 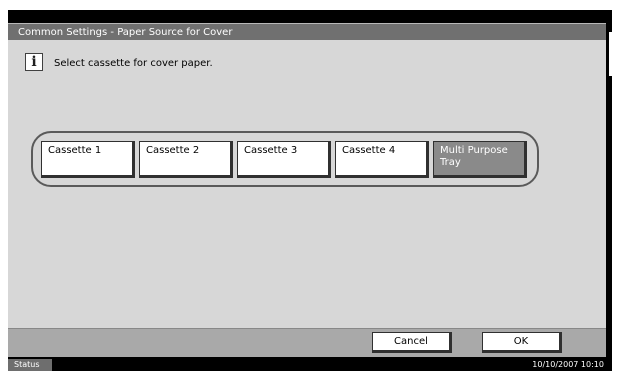 What do you see at coordinates (307, 342) in the screenshot?
I see `action-bar: Cancel OK` at bounding box center [307, 342].